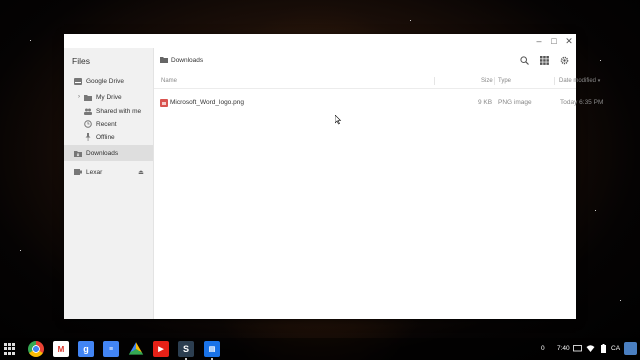  I want to click on clock-icon, so click(88, 124).